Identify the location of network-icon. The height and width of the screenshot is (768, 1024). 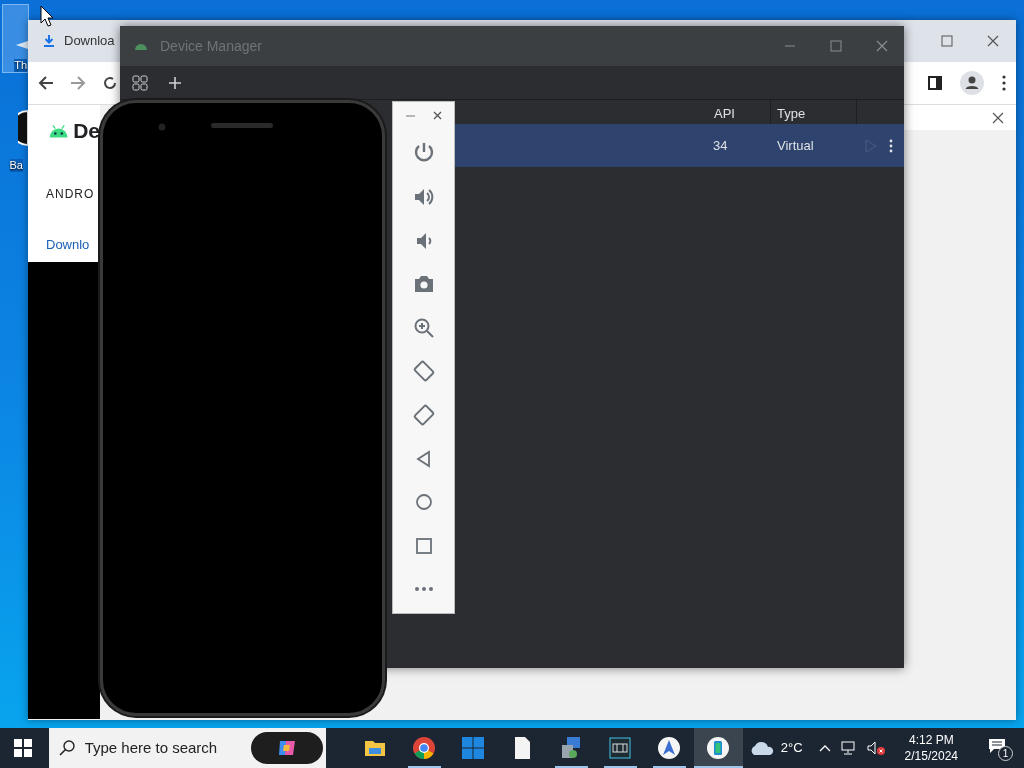
(848, 748).